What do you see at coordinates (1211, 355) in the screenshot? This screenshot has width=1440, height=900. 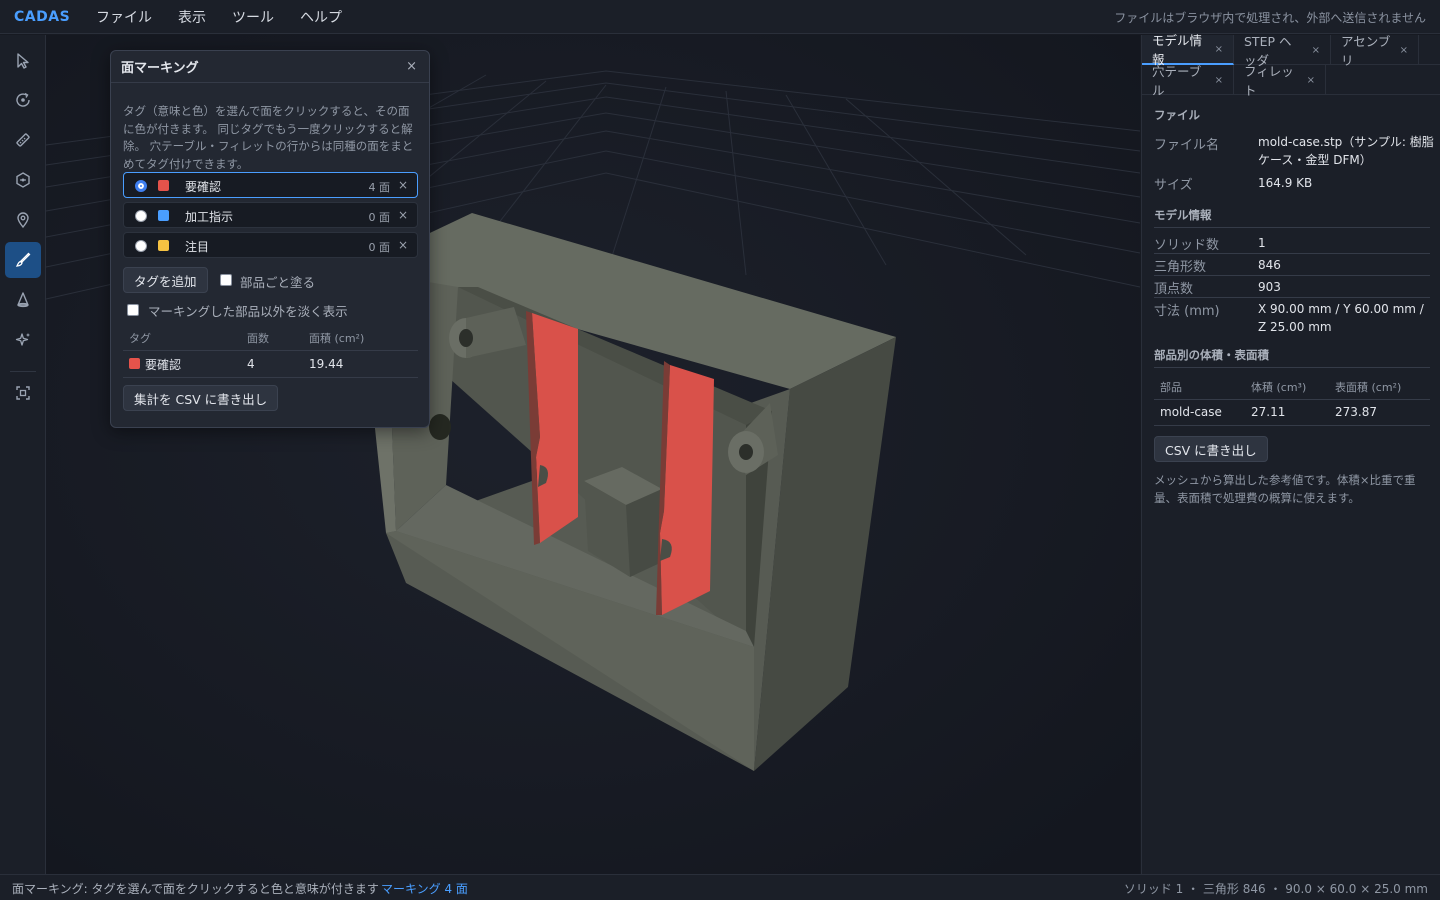 I see `parts-section-title: 部品別の体積・表面積` at bounding box center [1211, 355].